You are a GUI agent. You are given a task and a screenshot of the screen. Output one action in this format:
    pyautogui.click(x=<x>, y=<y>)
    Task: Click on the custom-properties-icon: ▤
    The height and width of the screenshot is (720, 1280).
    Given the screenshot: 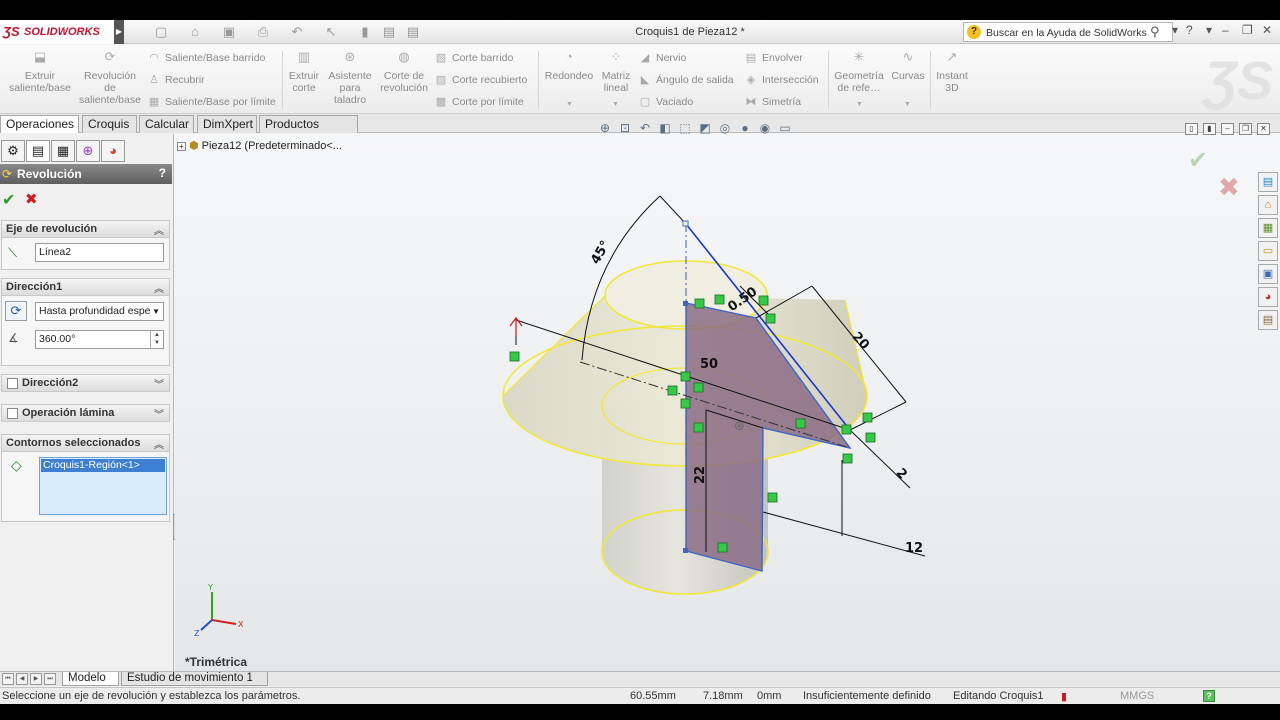 What is the action you would take?
    pyautogui.click(x=1268, y=320)
    